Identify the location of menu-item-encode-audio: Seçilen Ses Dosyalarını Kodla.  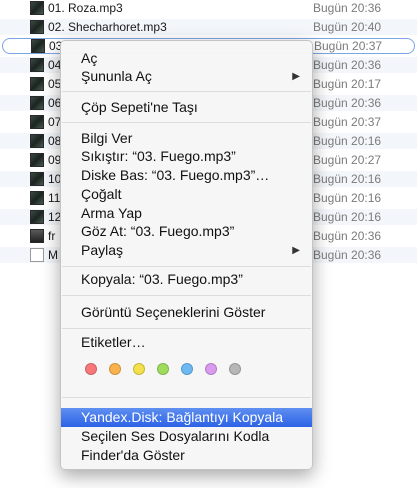
(186, 436).